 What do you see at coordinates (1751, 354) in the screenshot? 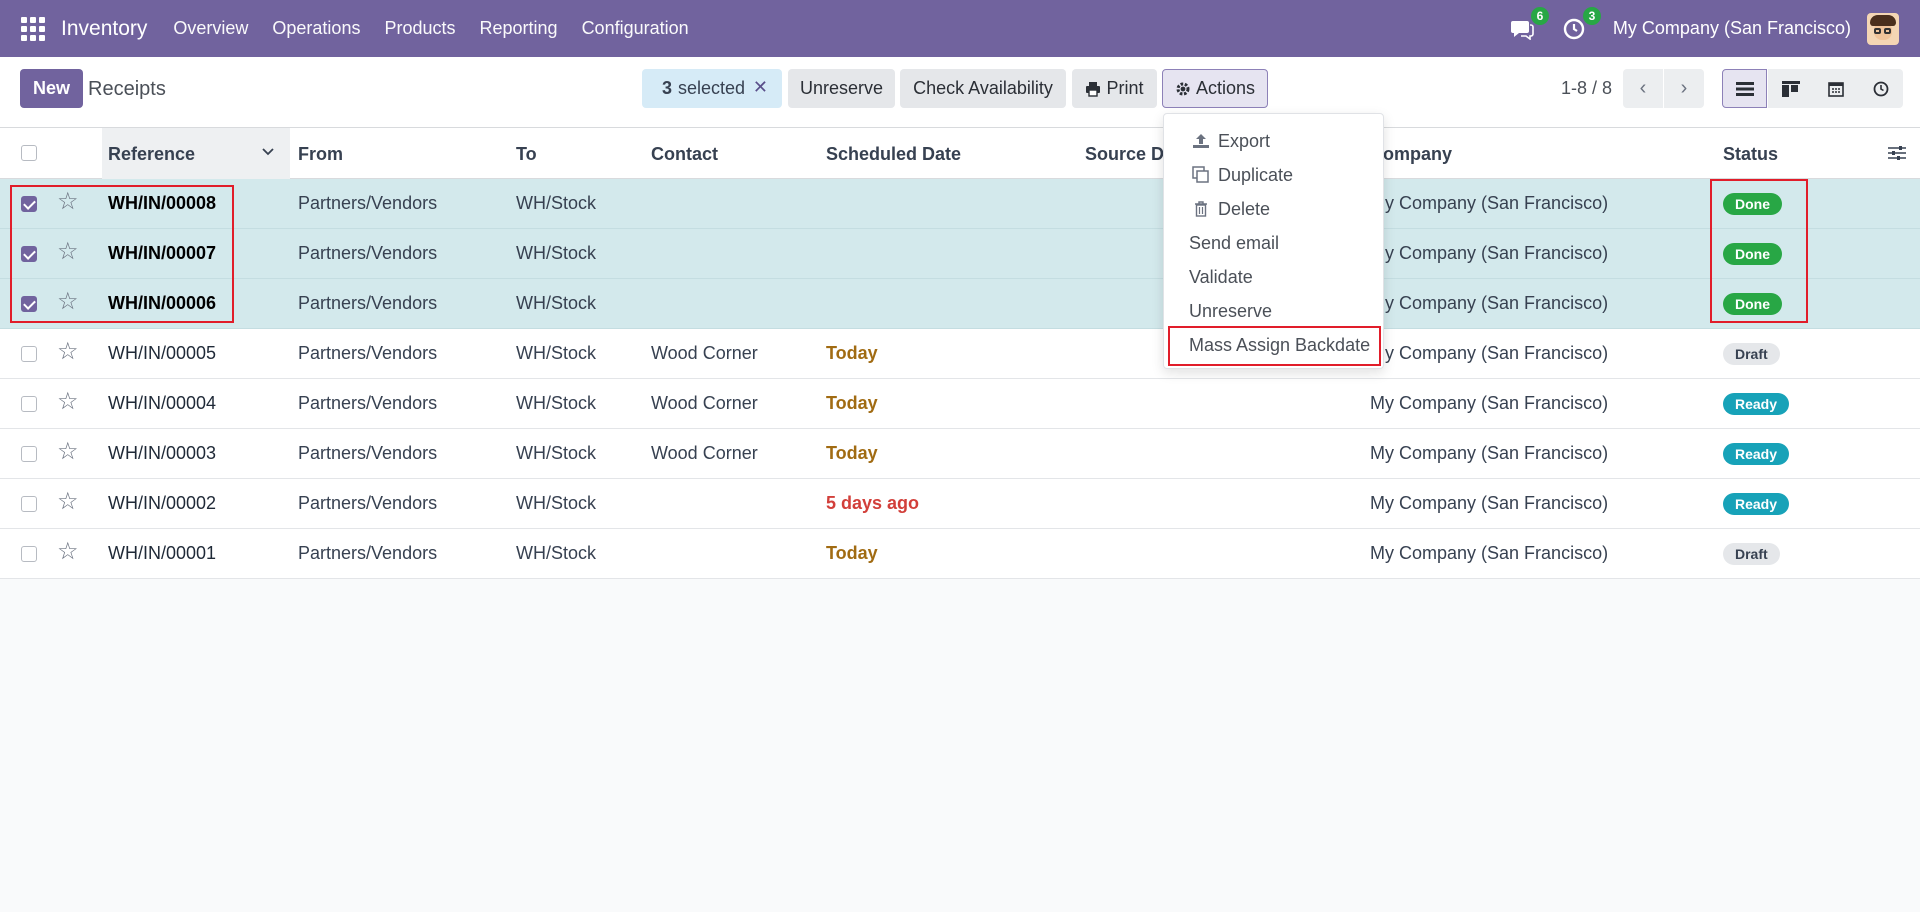
I see `status-badge: Draft` at bounding box center [1751, 354].